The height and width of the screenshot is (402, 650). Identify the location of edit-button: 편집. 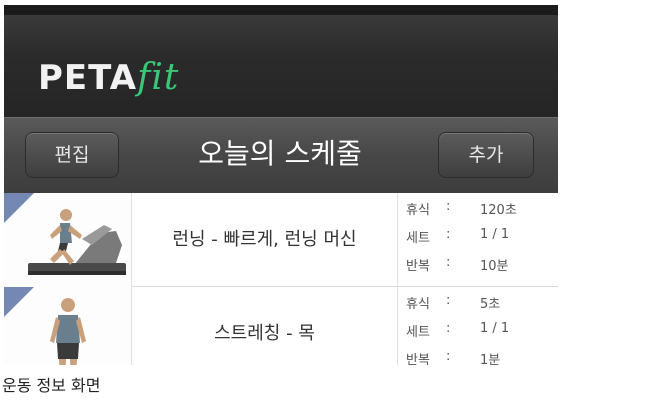
(72, 155).